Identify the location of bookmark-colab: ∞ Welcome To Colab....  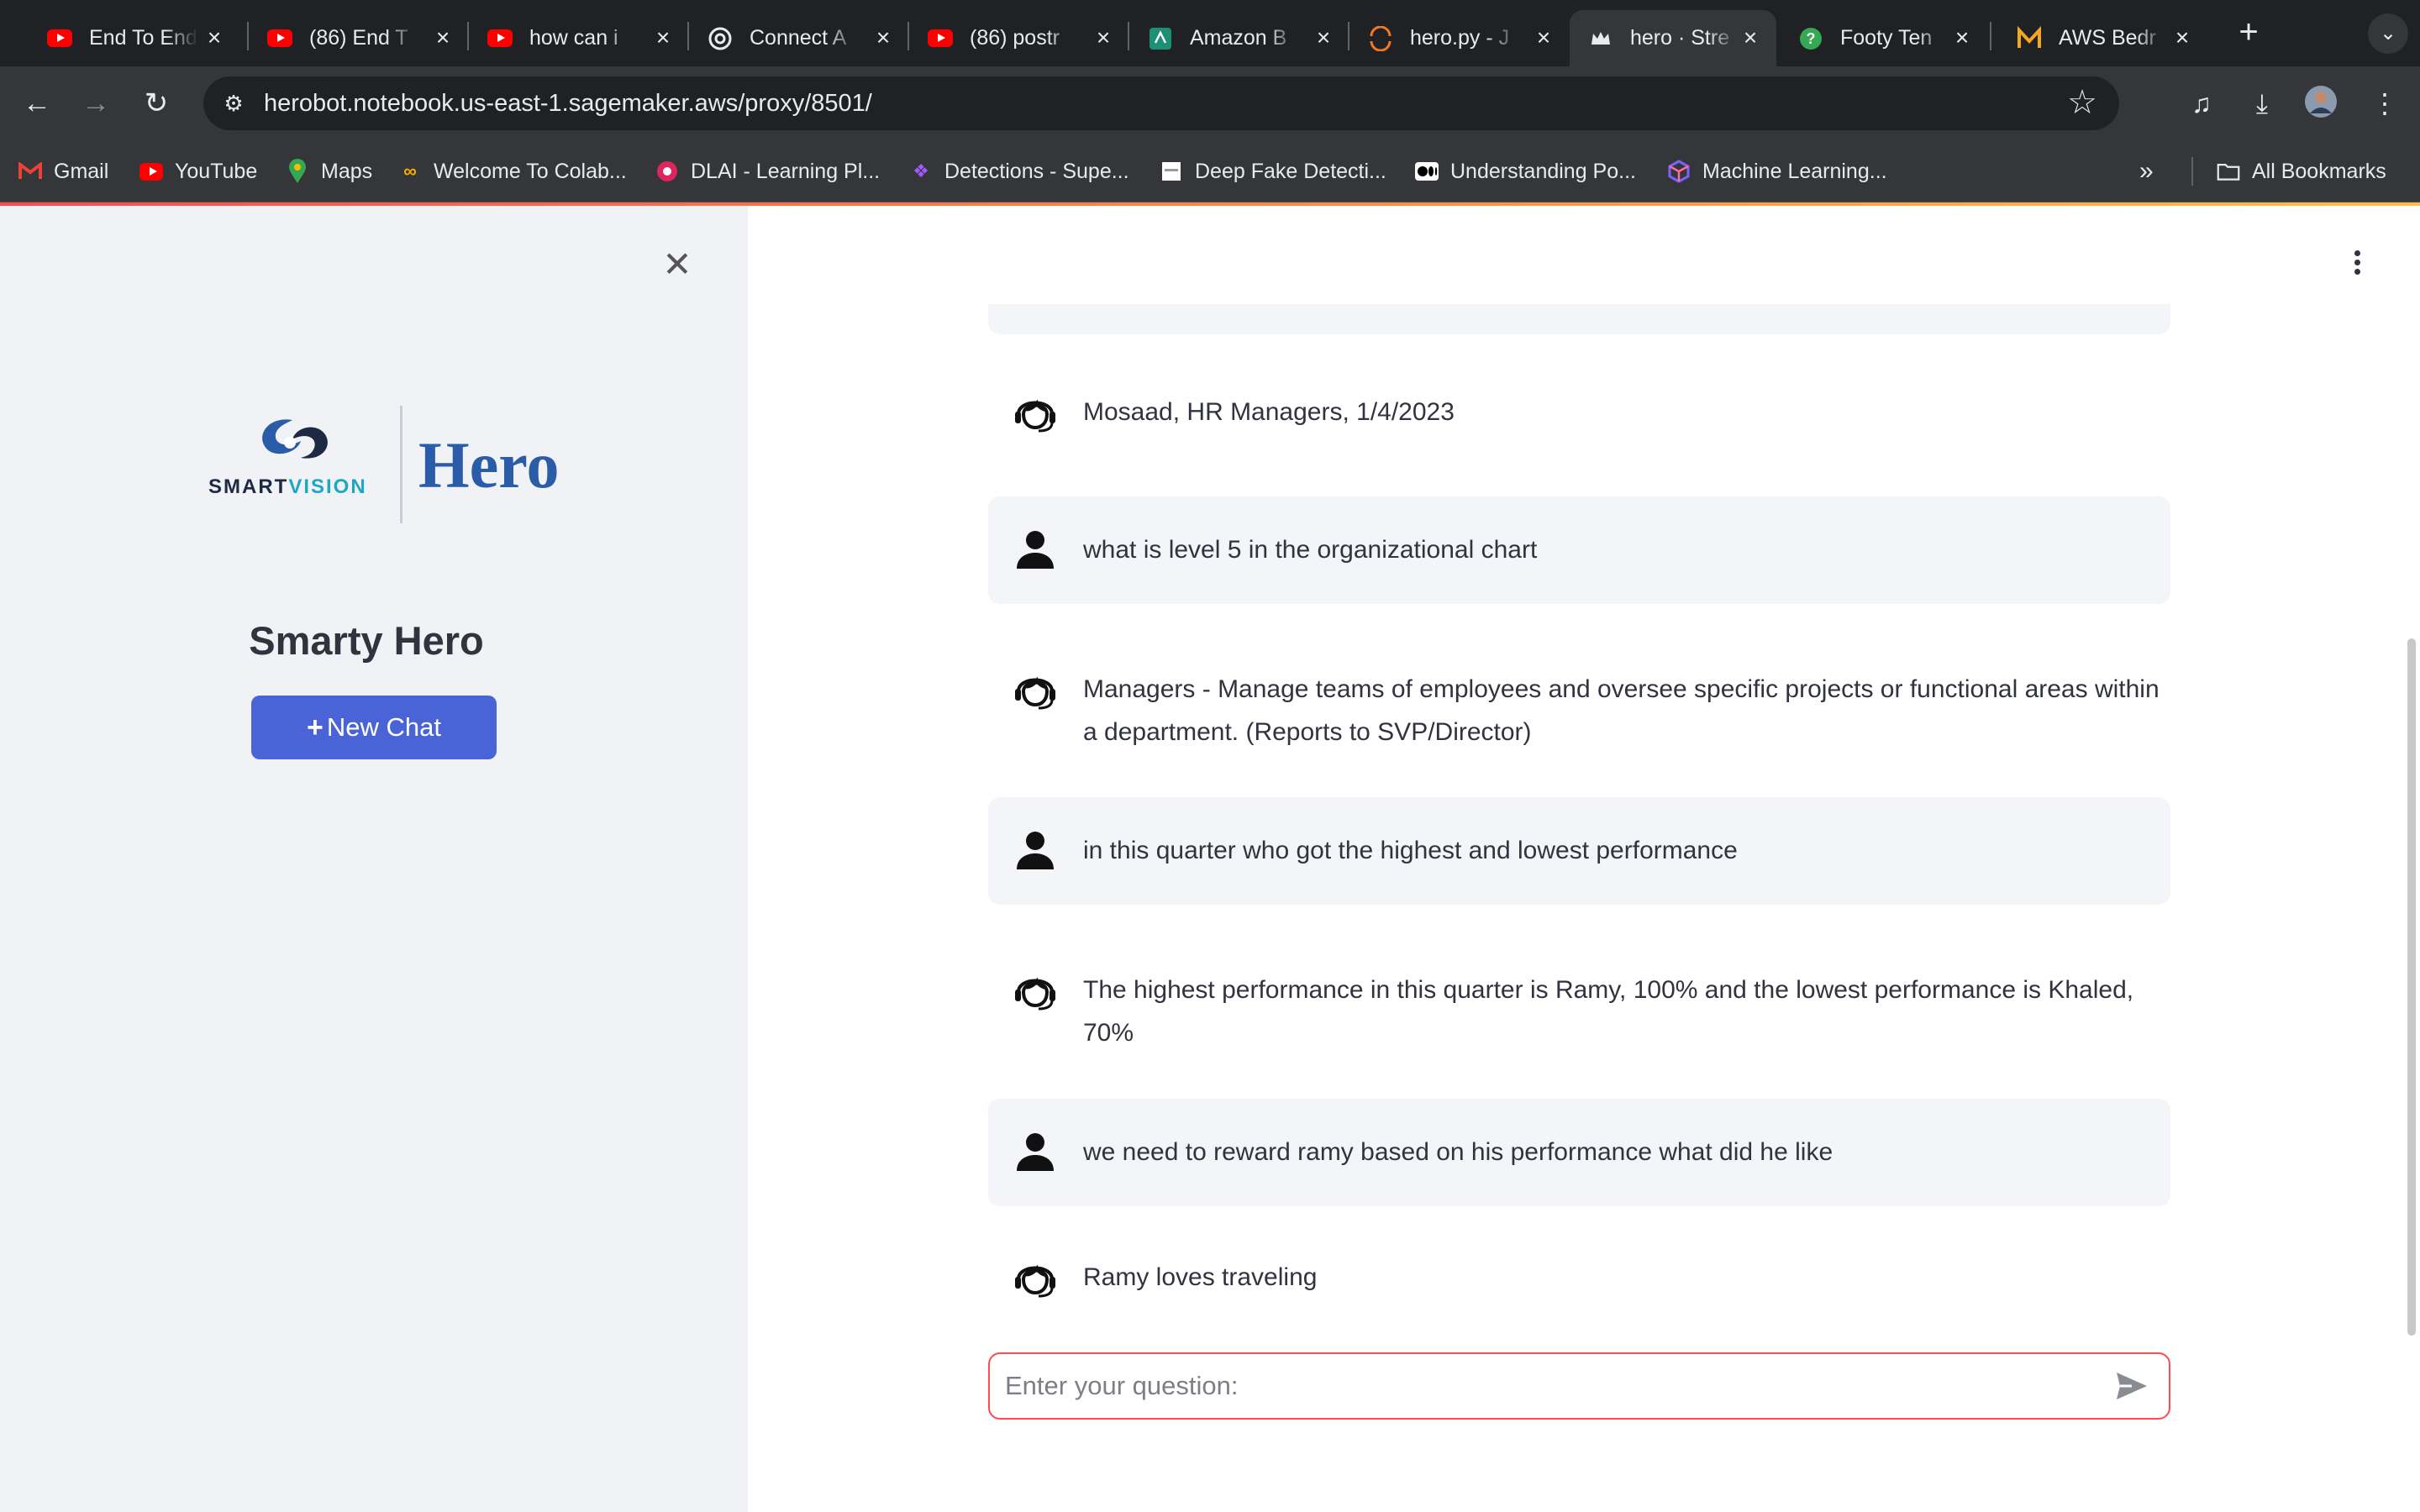
(512, 171).